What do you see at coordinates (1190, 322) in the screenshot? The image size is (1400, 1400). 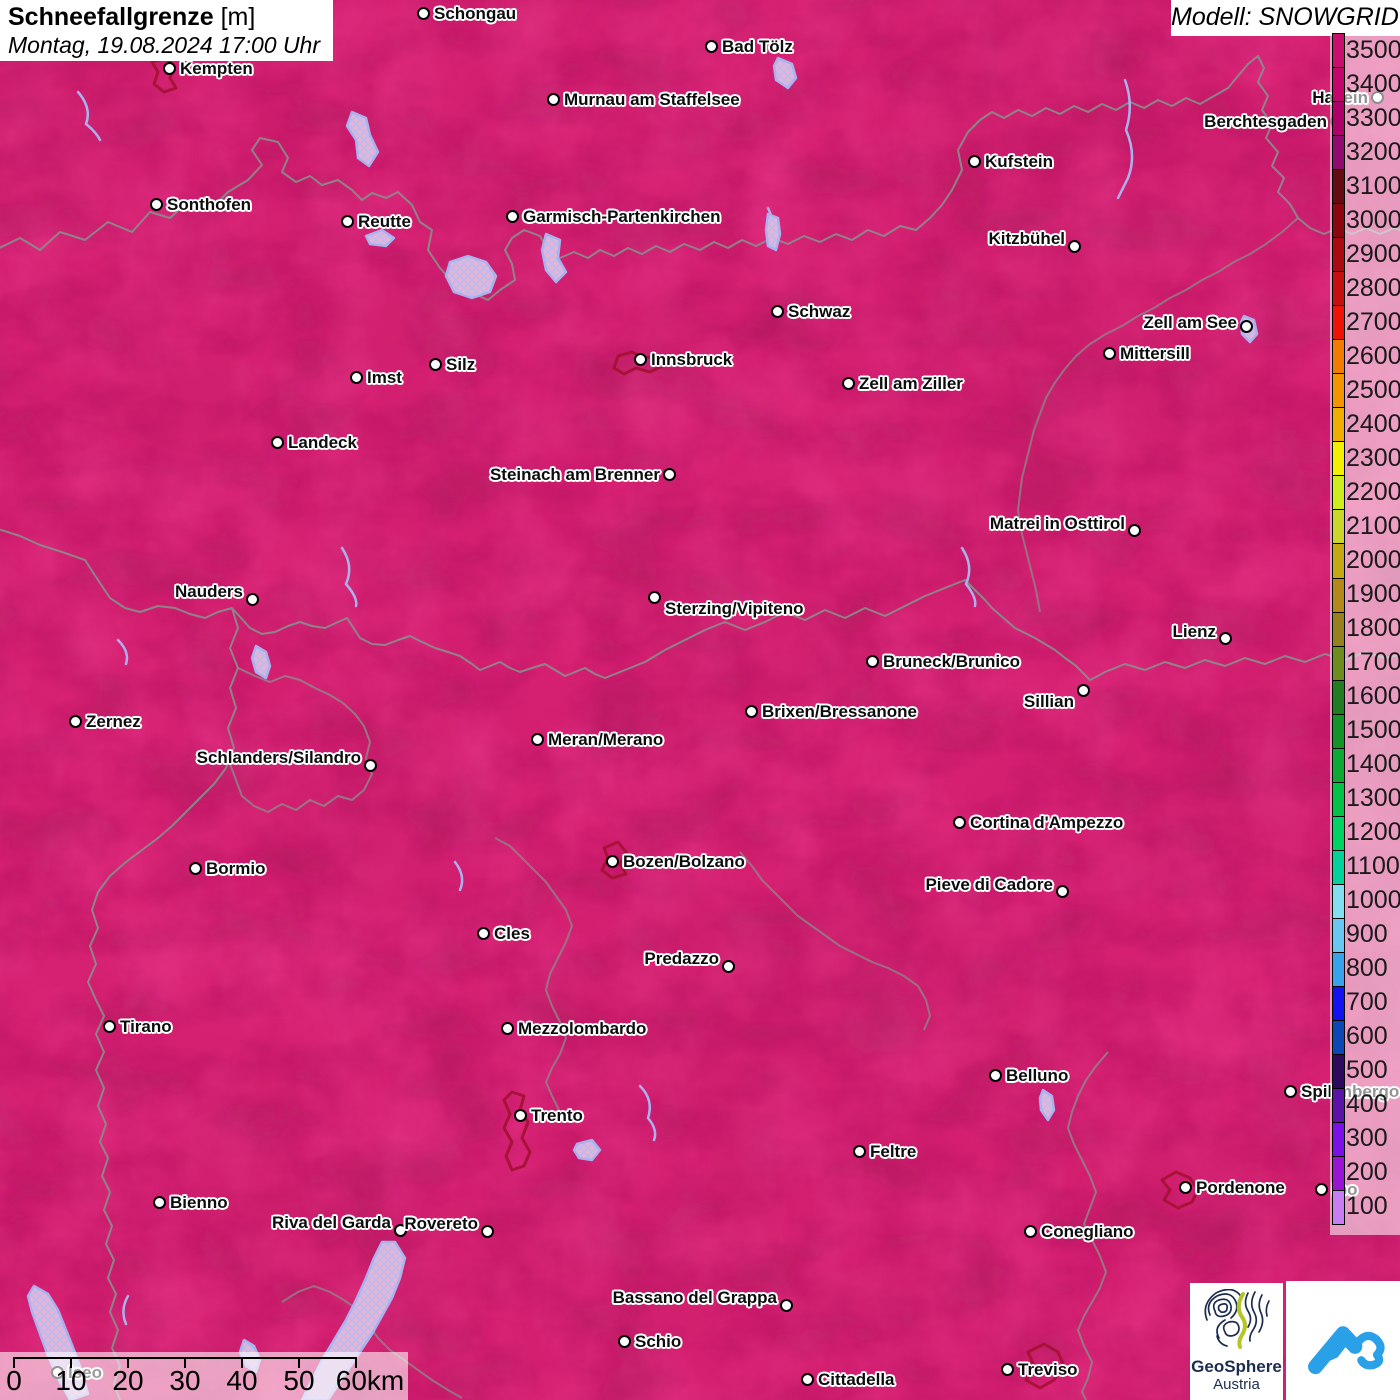 I see `city-label: Zell am See` at bounding box center [1190, 322].